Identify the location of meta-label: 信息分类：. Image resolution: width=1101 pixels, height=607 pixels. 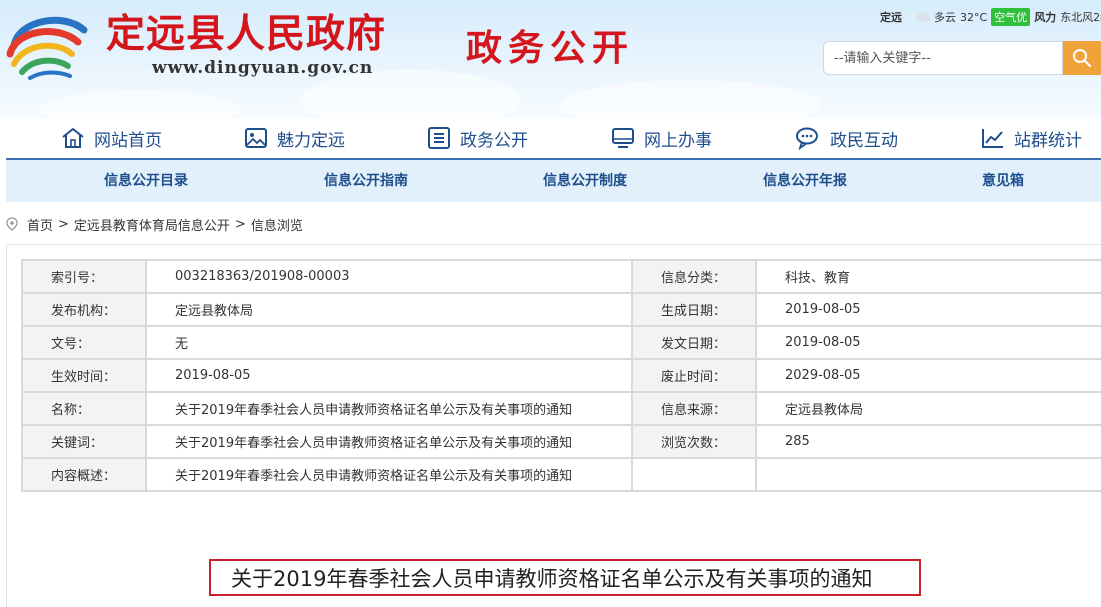
(694, 276).